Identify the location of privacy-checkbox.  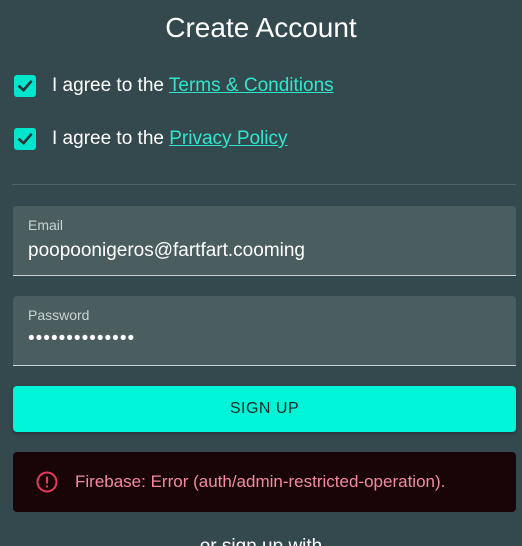
(25, 139).